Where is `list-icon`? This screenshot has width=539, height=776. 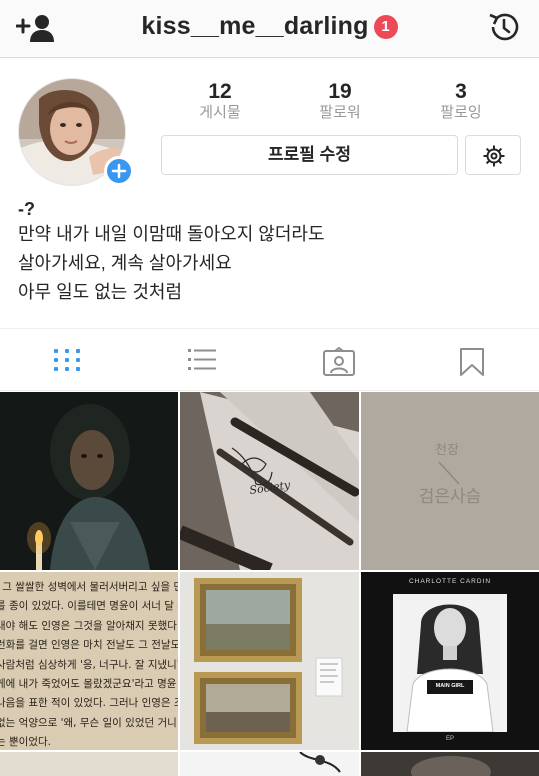
list-icon is located at coordinates (202, 359).